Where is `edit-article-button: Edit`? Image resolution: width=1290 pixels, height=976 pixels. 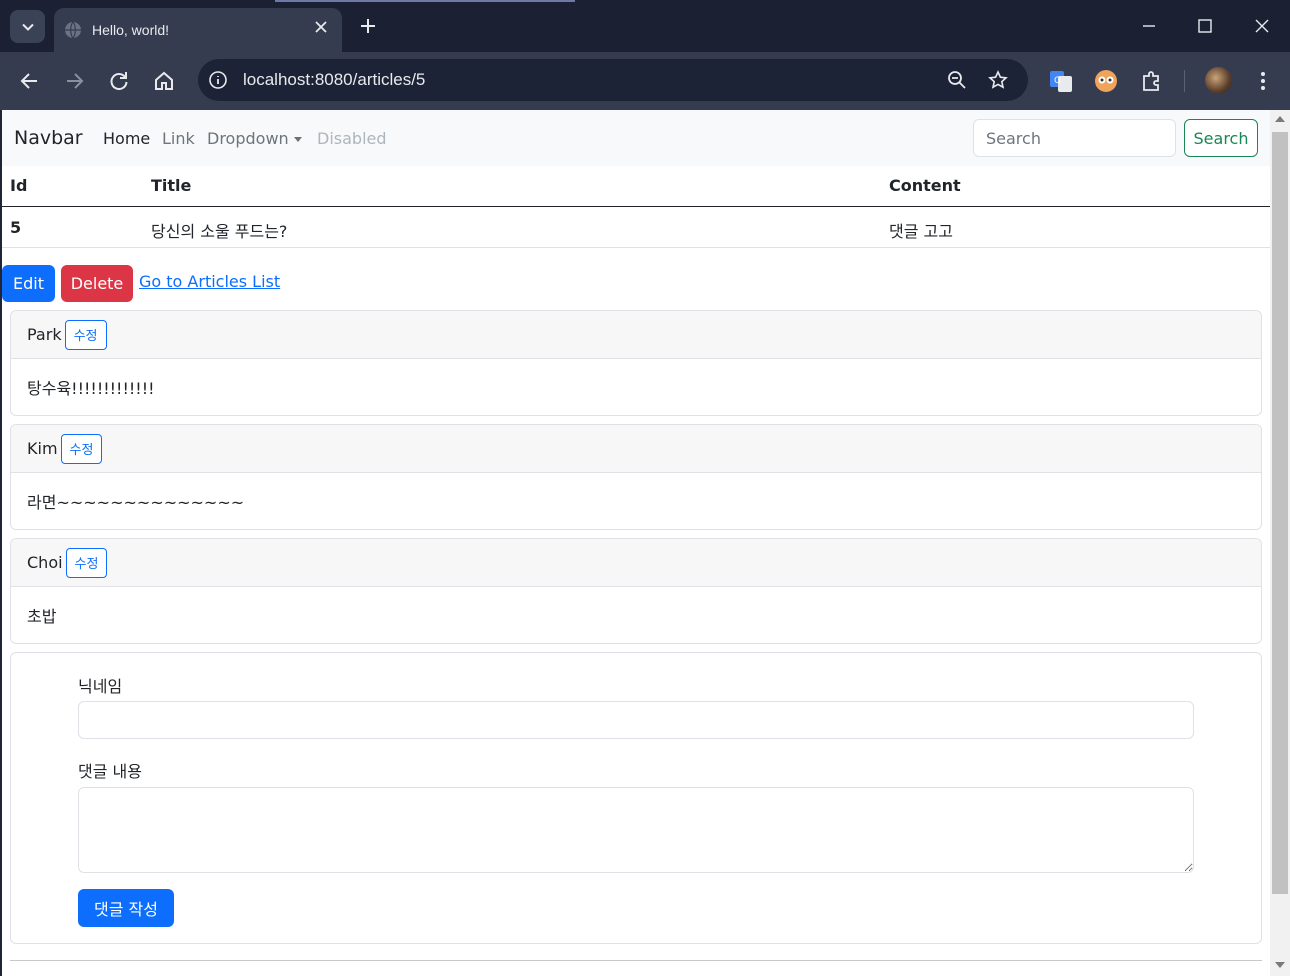 edit-article-button: Edit is located at coordinates (28, 283).